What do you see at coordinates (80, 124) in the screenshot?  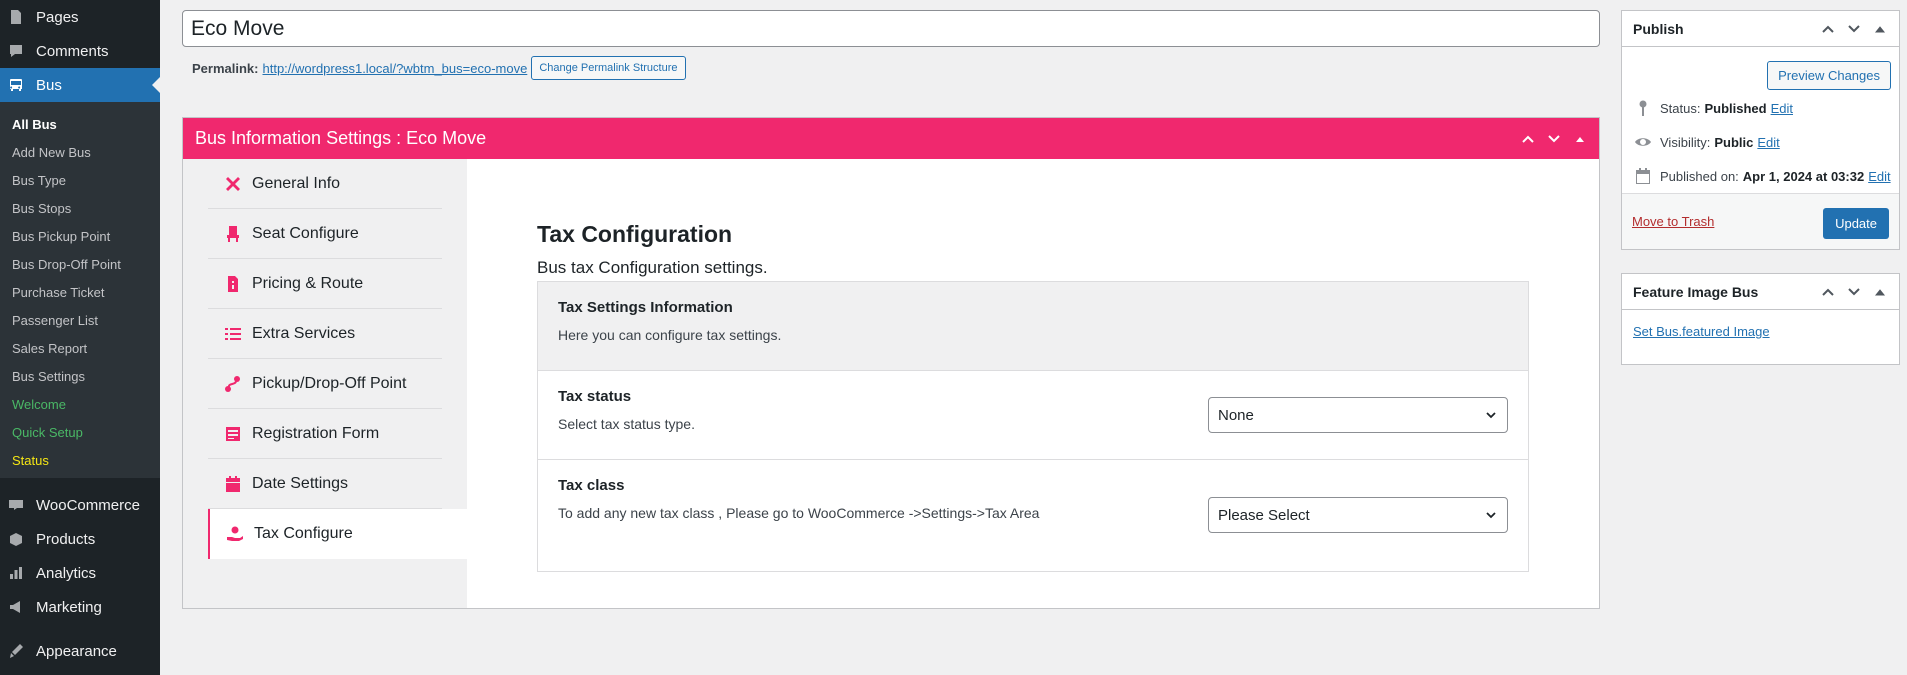 I see `submenu-all-bus: All Bus` at bounding box center [80, 124].